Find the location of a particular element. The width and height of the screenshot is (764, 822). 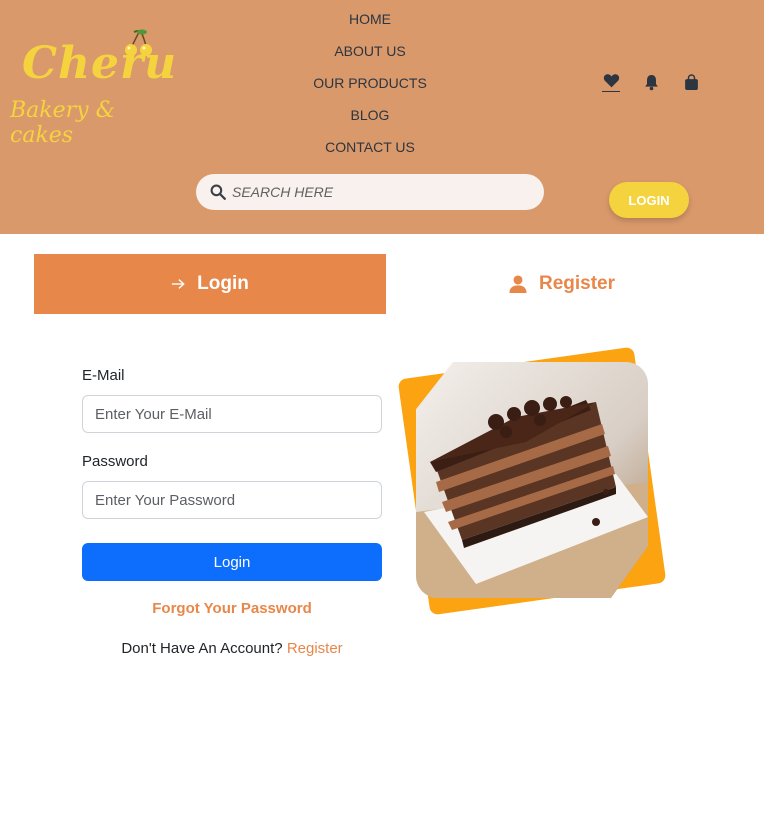

nav-contact-us: CONTACT US is located at coordinates (370, 152).